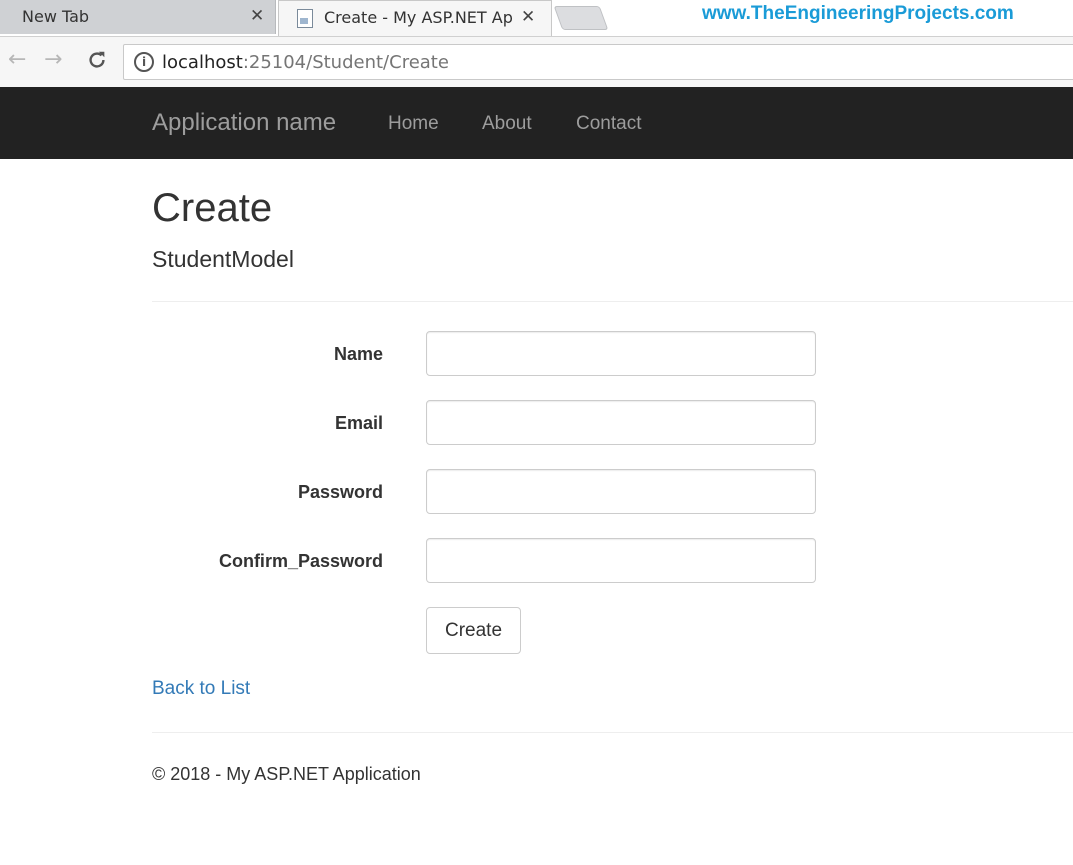 The image size is (1073, 865). Describe the element at coordinates (358, 423) in the screenshot. I see `email-label: Email` at that location.